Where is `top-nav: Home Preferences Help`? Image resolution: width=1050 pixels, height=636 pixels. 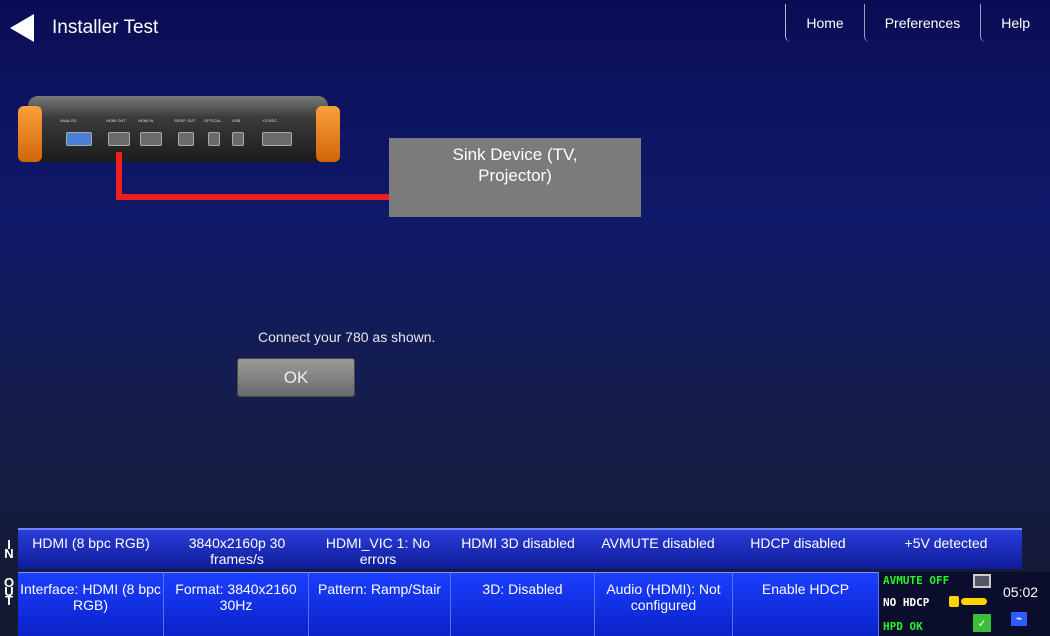 top-nav: Home Preferences Help is located at coordinates (917, 23).